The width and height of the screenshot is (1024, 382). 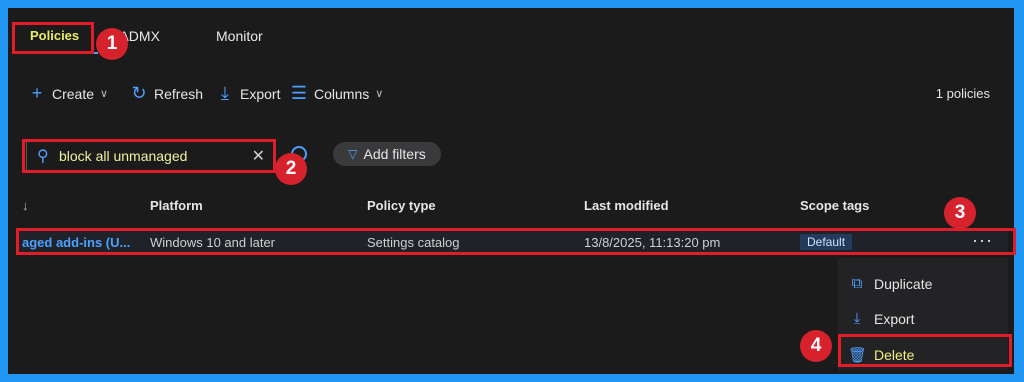 I want to click on export-button: ⤓ Export, so click(x=248, y=93).